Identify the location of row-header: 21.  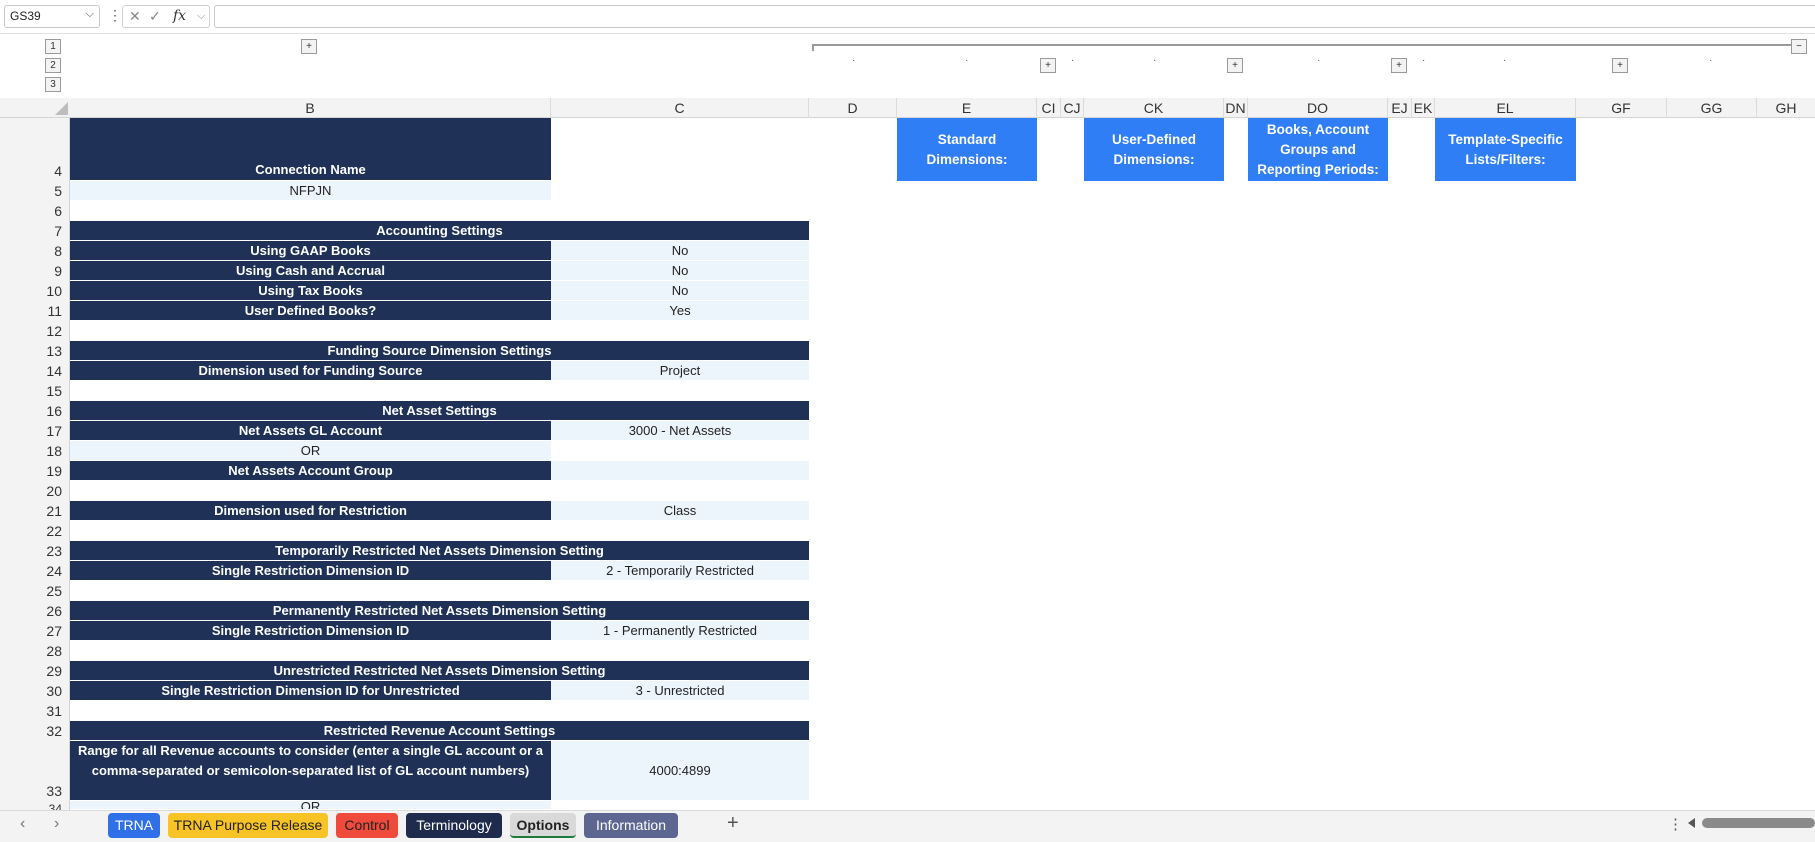
(48, 511).